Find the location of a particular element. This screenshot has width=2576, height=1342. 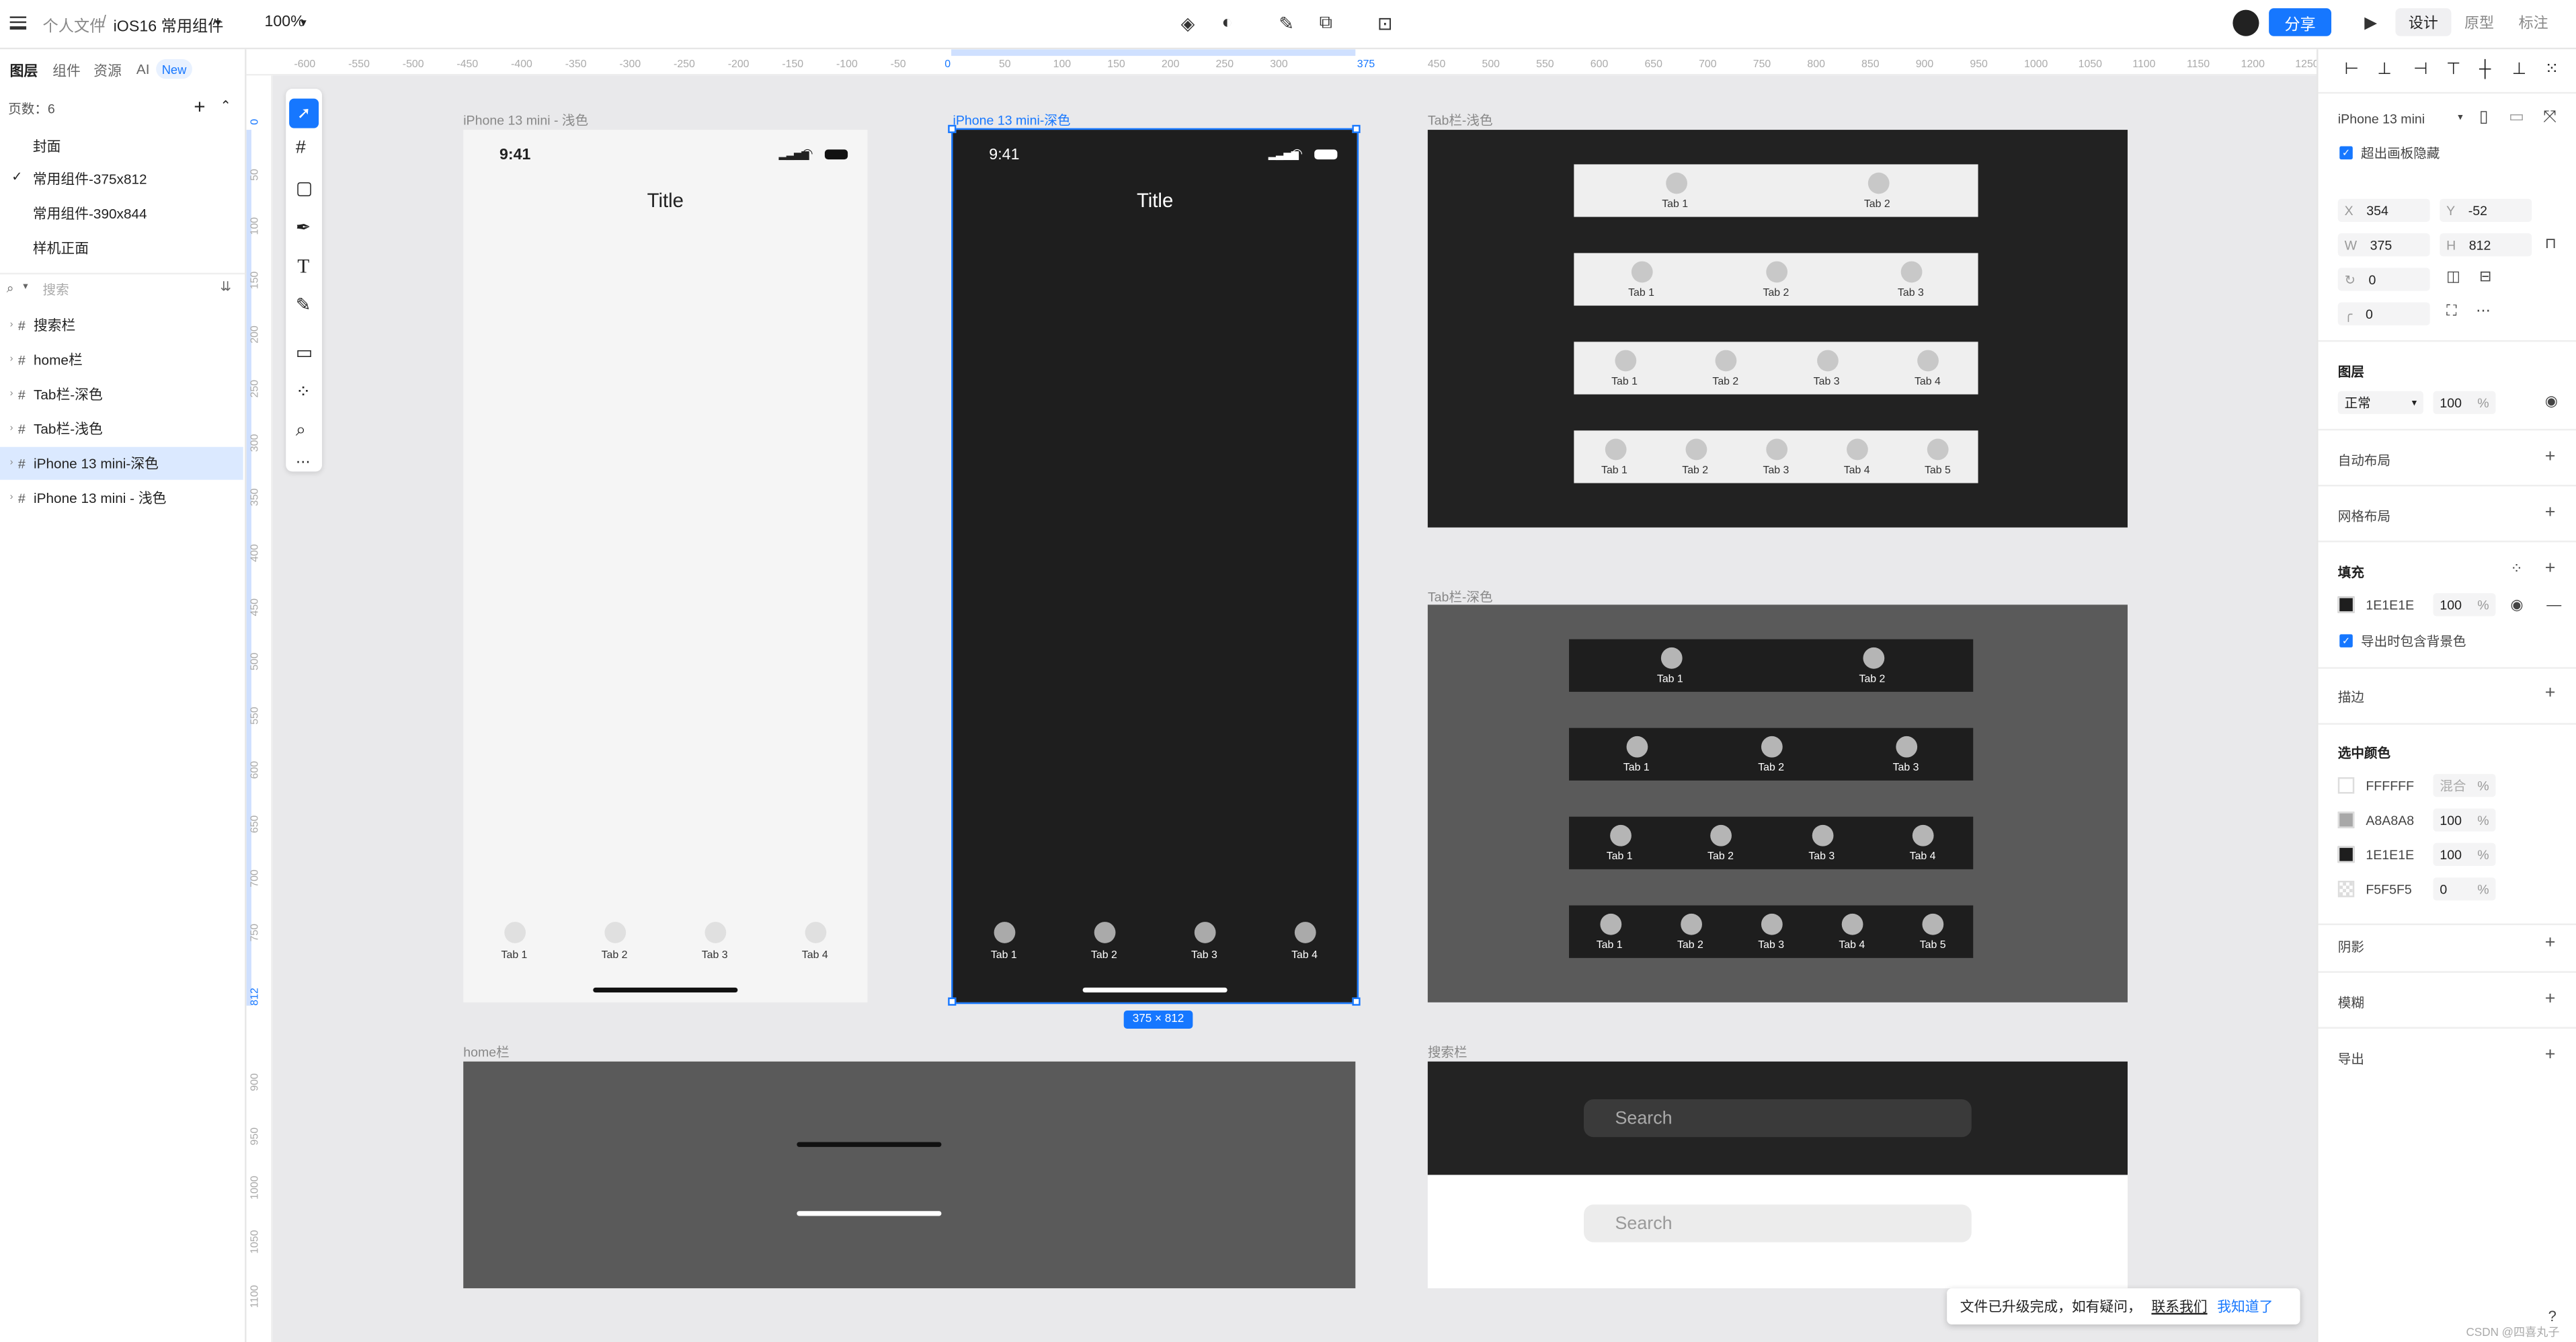

page-item: 常用组件-375x812 is located at coordinates (90, 179).